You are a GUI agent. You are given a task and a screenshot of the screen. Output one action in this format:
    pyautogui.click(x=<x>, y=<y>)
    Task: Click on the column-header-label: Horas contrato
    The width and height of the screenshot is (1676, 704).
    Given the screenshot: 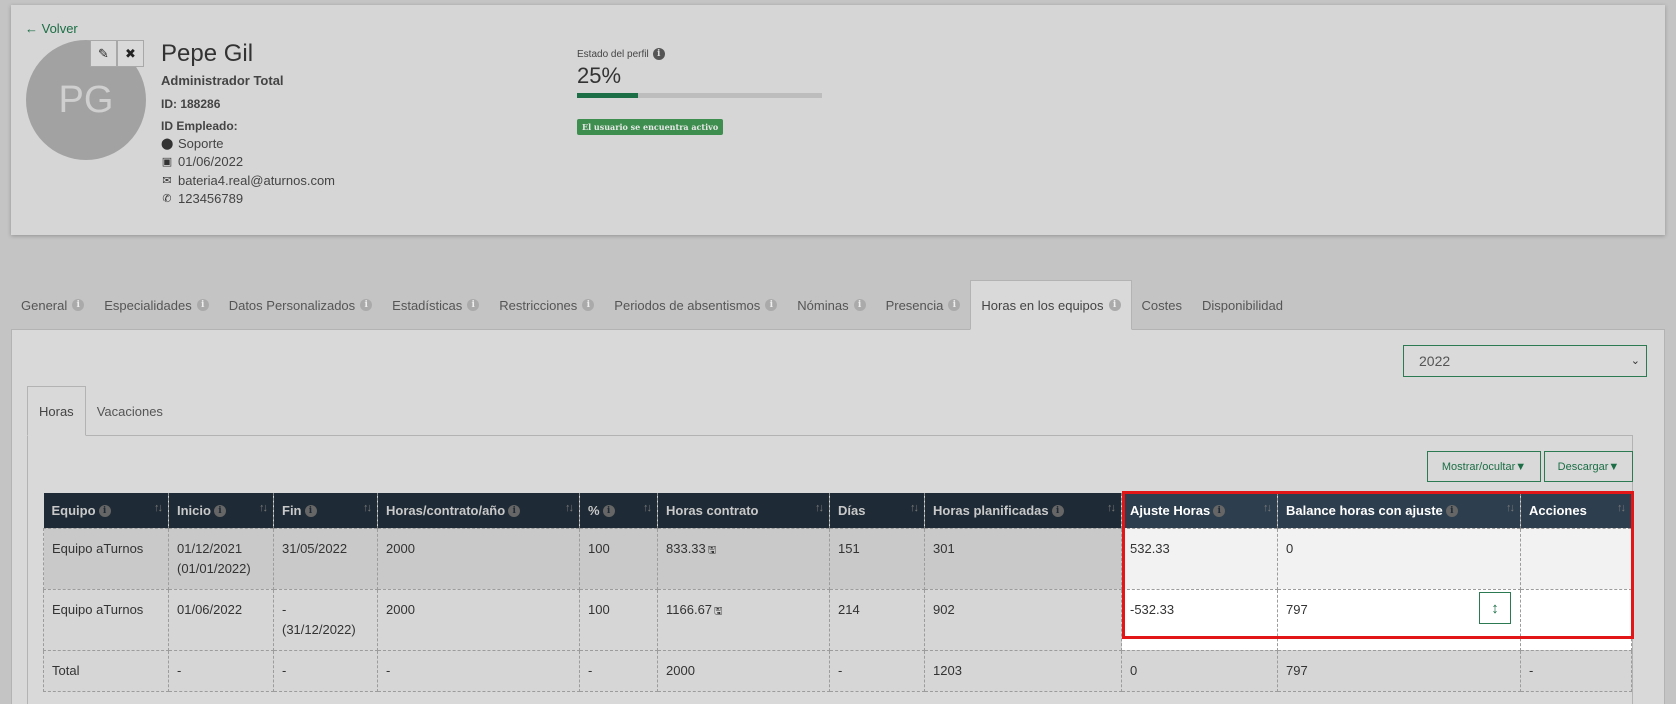 What is the action you would take?
    pyautogui.click(x=712, y=510)
    